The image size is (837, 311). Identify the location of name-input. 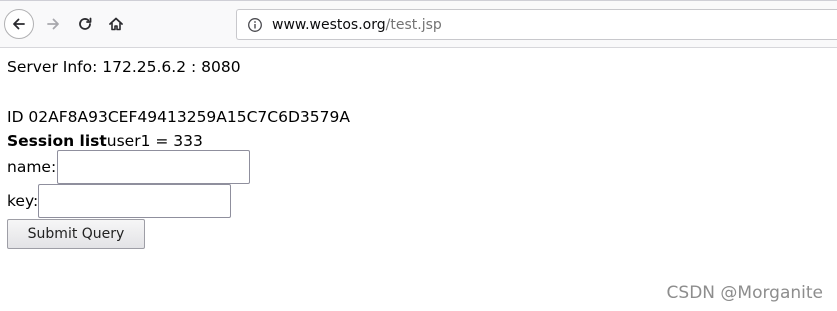
(154, 167).